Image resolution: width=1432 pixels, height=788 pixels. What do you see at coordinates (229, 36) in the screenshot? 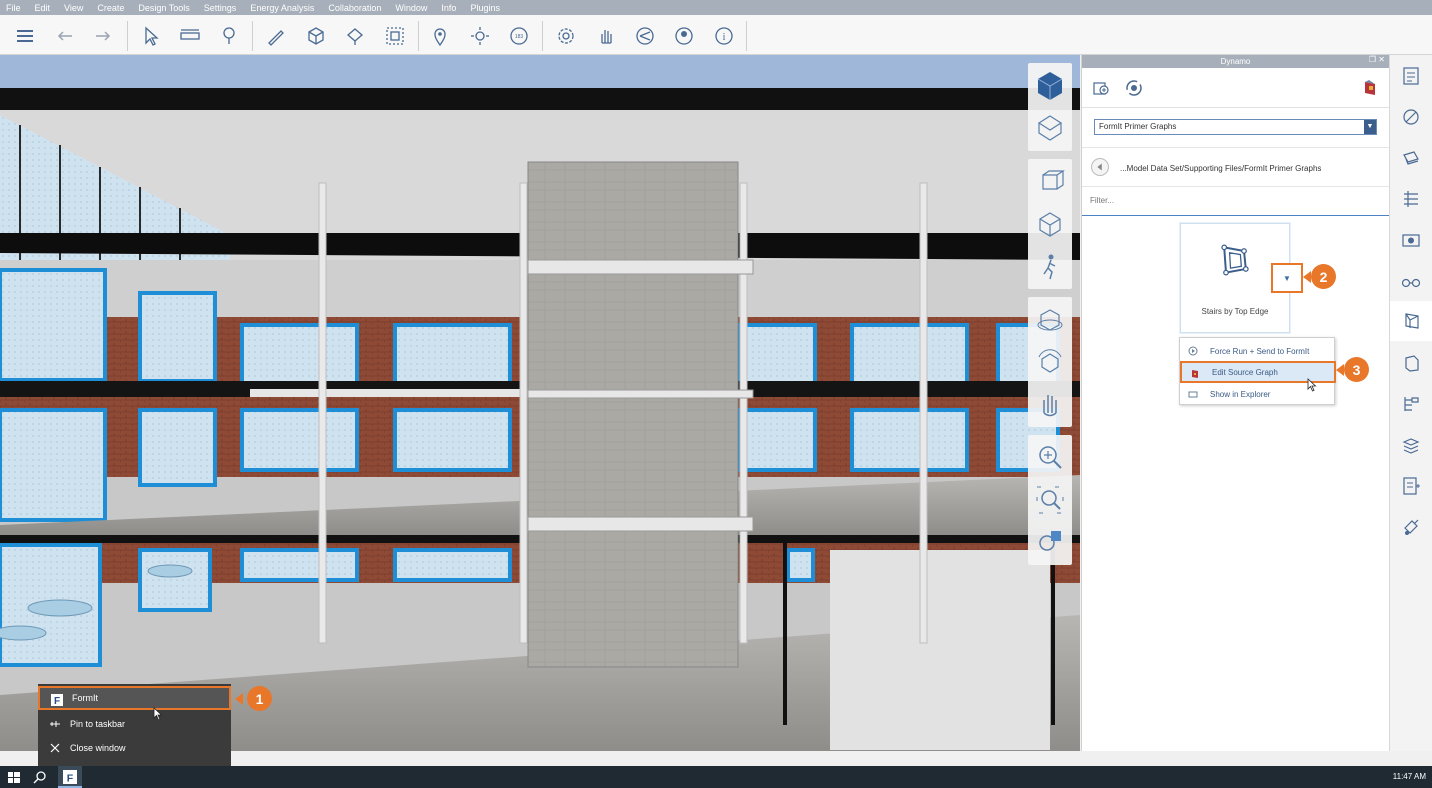
I see `bulb-icon` at bounding box center [229, 36].